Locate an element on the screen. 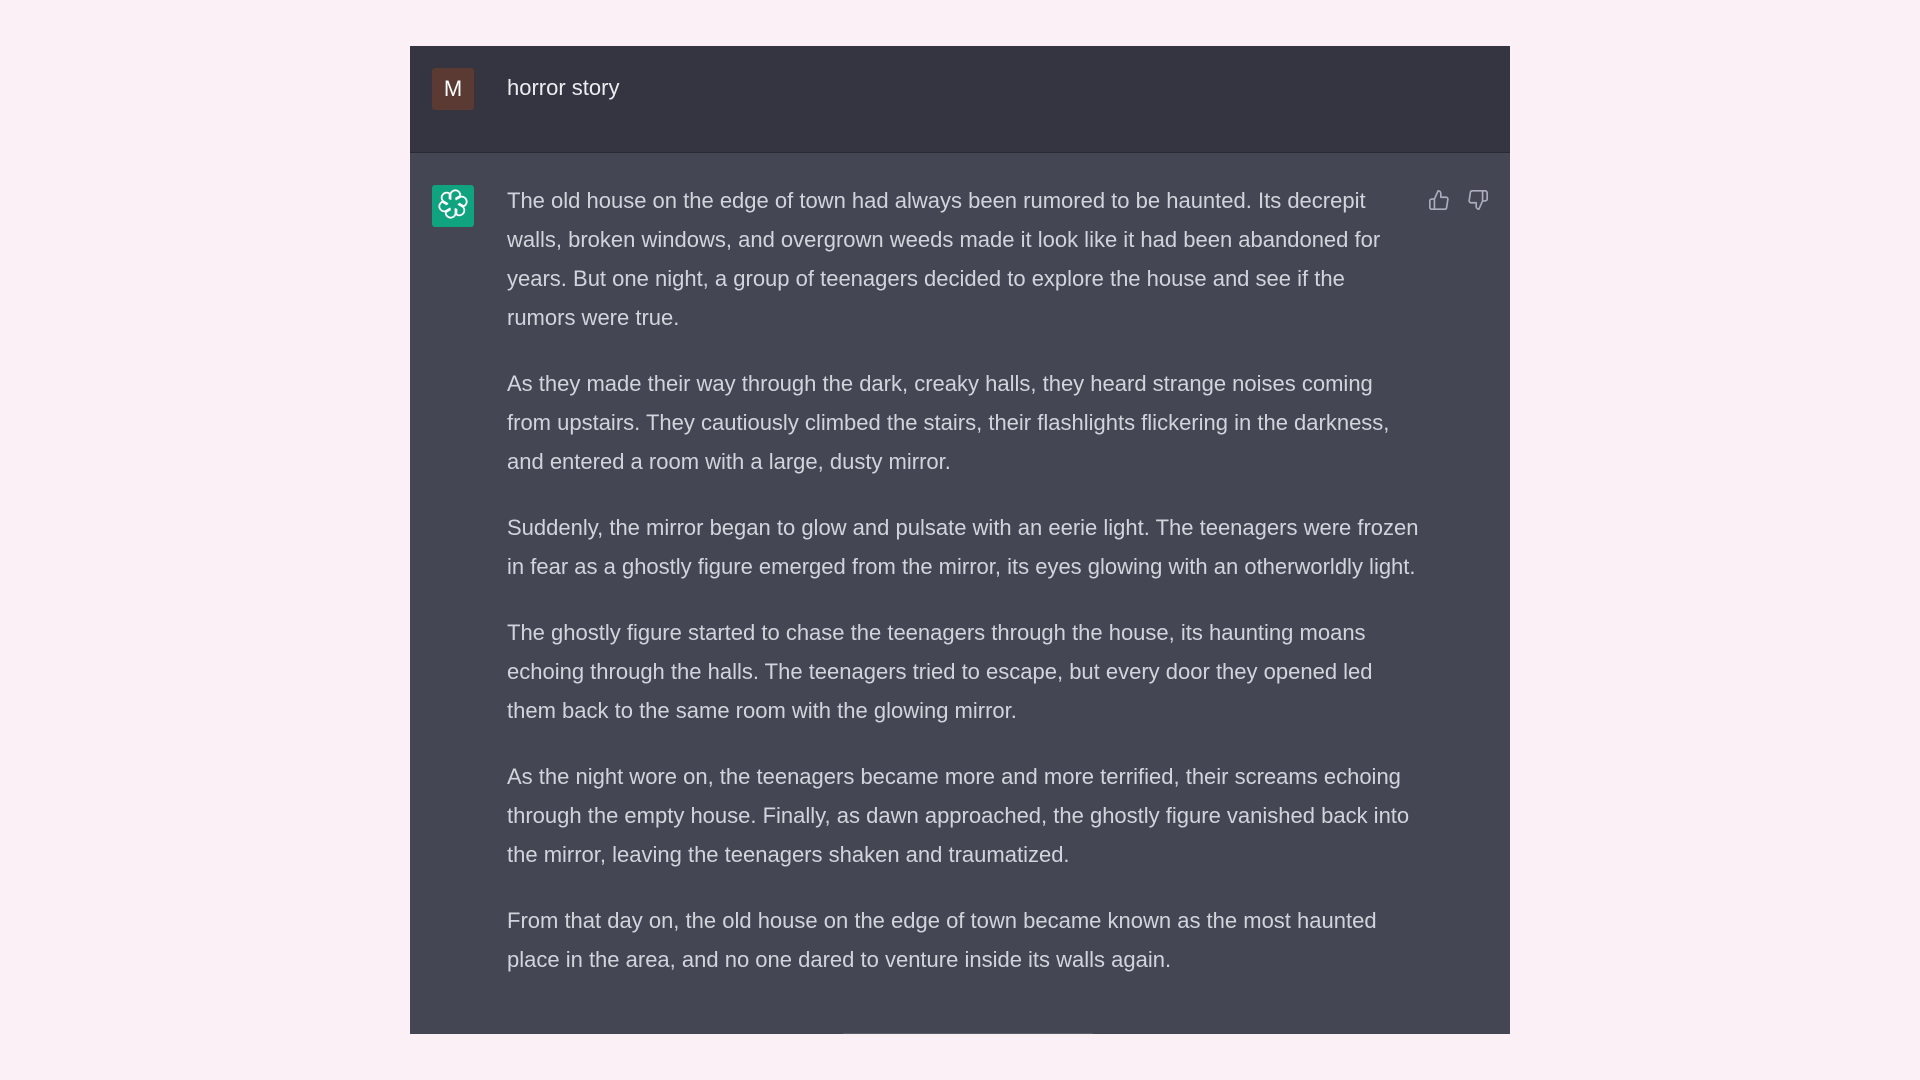 The image size is (1920, 1080). scroll-indicator is located at coordinates (968, 1033).